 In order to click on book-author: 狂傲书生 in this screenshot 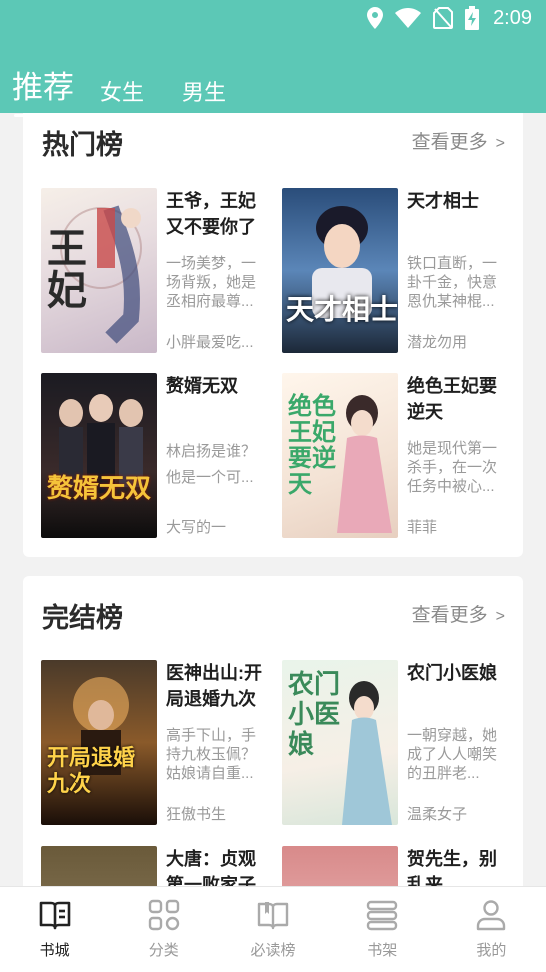, I will do `click(196, 814)`.